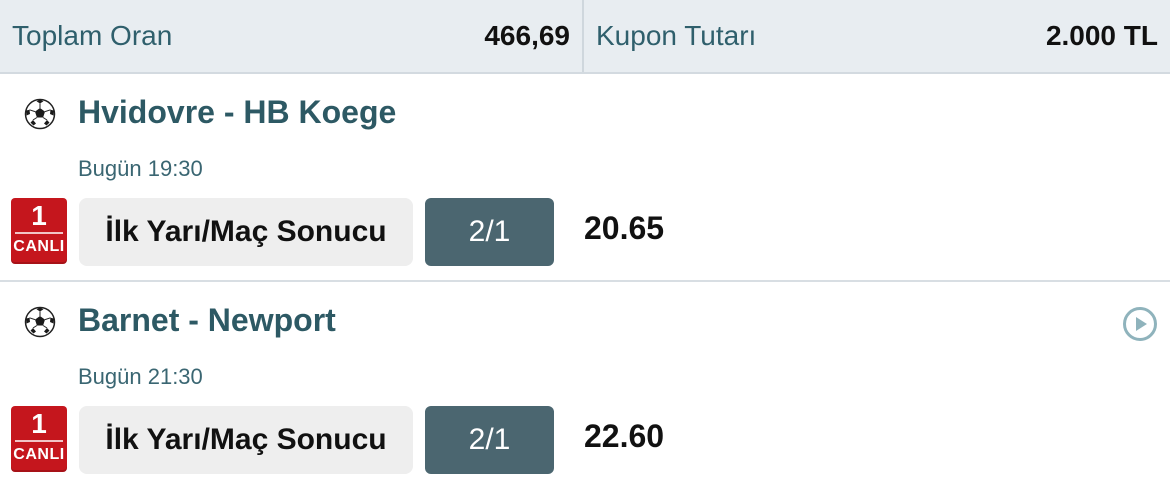 The height and width of the screenshot is (490, 1170). What do you see at coordinates (877, 36) in the screenshot?
I see `stake-cell: Kupon Tutarı 2.000 TL` at bounding box center [877, 36].